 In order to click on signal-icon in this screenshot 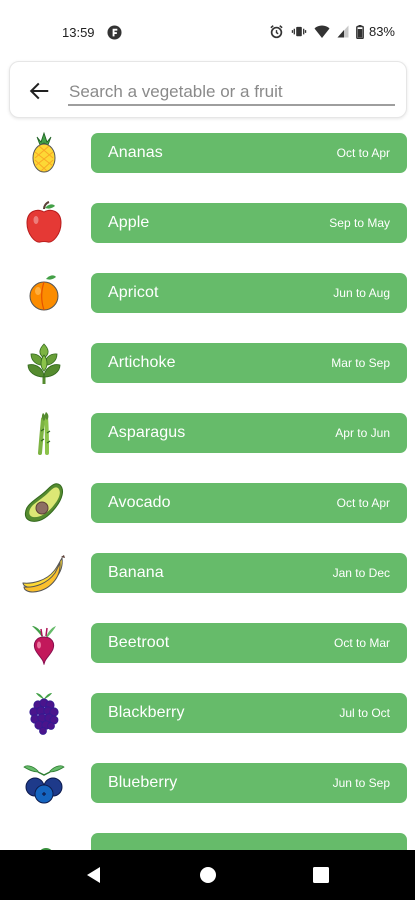, I will do `click(343, 31)`.